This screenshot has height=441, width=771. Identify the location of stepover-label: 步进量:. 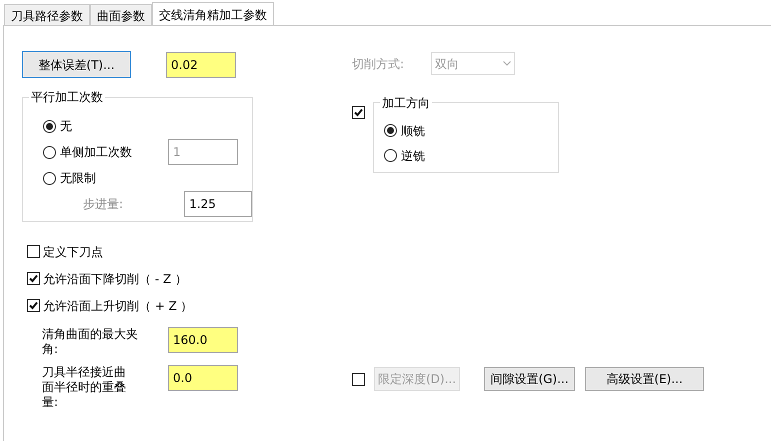
(103, 204).